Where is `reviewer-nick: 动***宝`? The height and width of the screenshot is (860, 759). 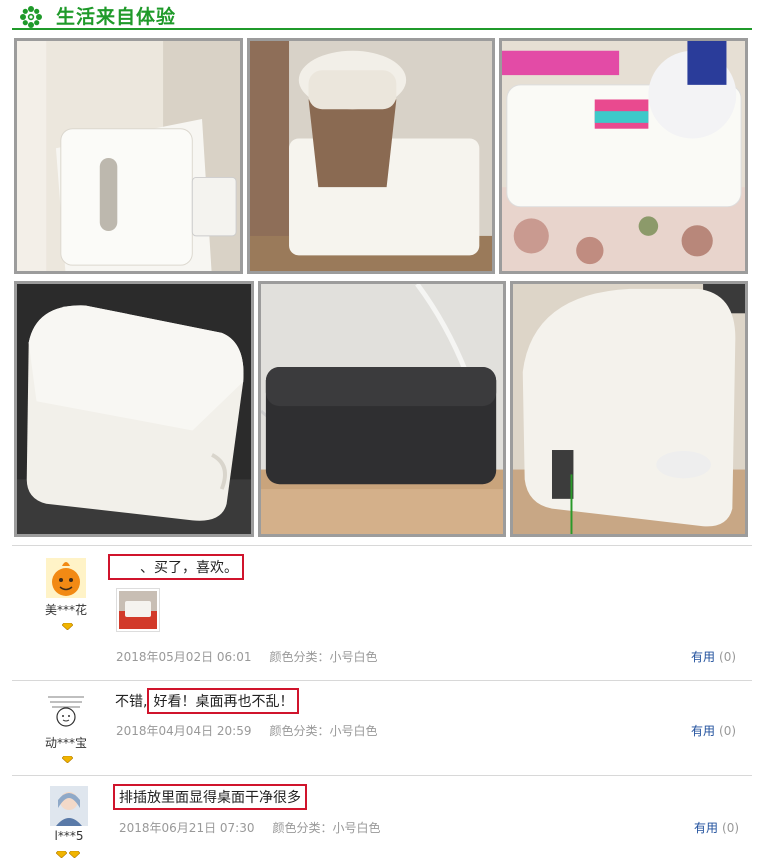
reviewer-nick: 动***宝 is located at coordinates (65, 743).